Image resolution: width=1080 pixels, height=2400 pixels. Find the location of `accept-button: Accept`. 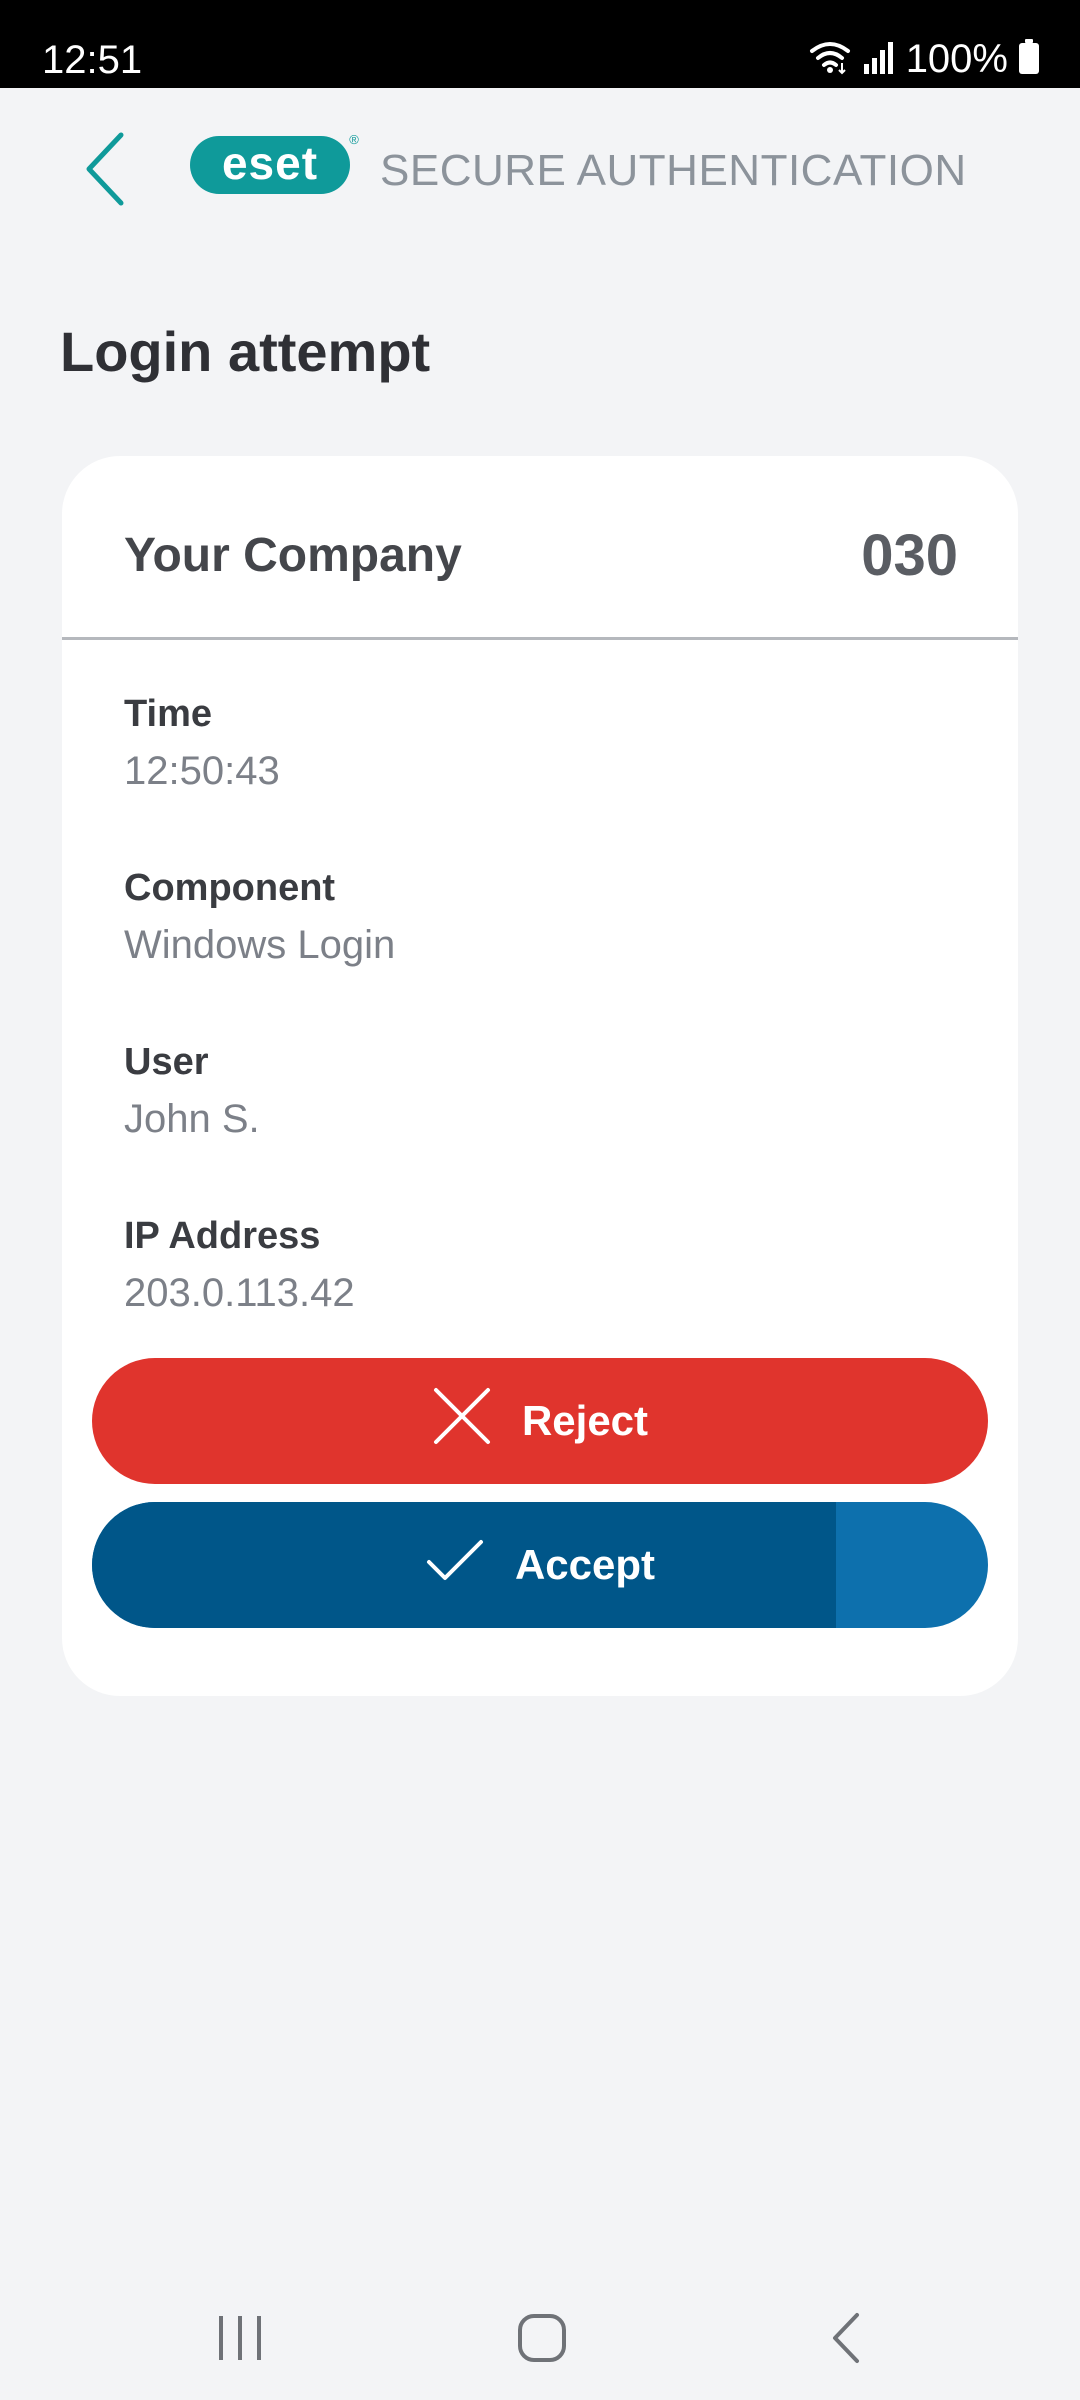

accept-button: Accept is located at coordinates (540, 1565).